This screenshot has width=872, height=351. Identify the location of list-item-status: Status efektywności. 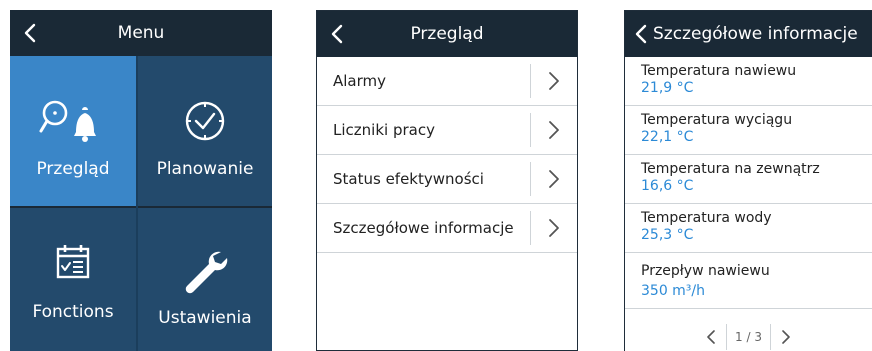
(447, 179).